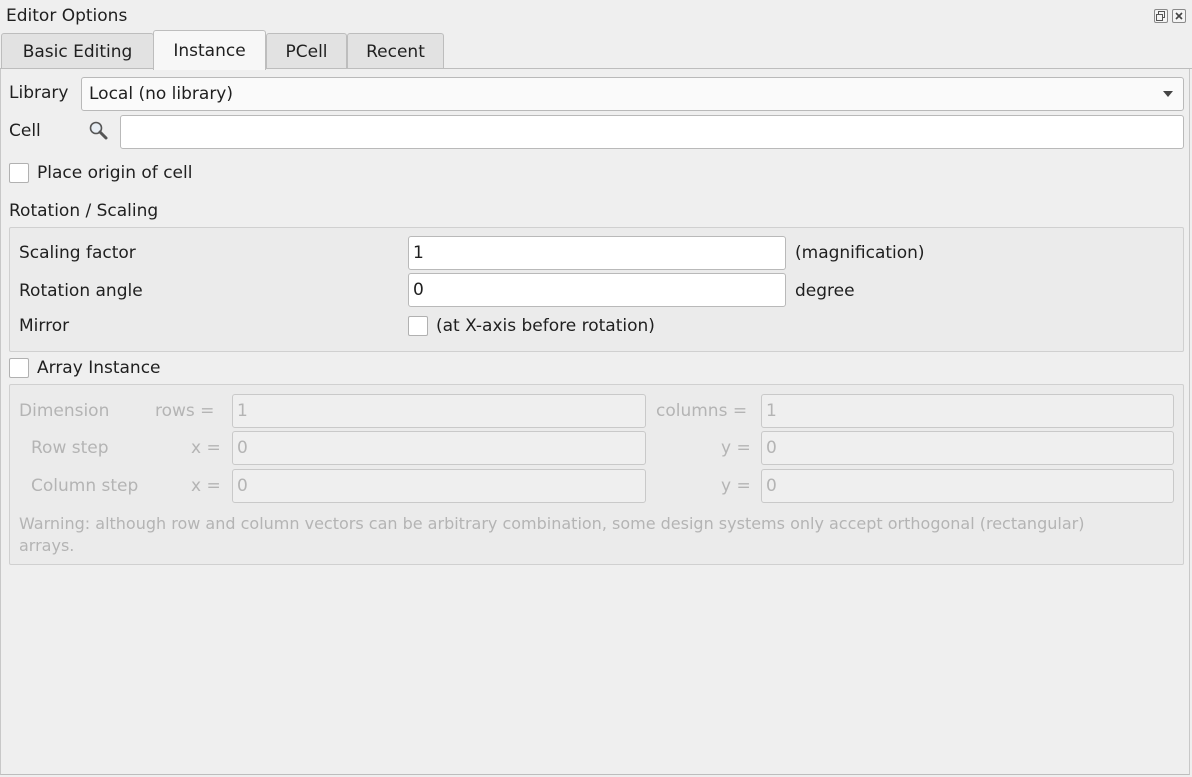 This screenshot has height=777, width=1192. What do you see at coordinates (70, 448) in the screenshot?
I see `row-step-label: Row step` at bounding box center [70, 448].